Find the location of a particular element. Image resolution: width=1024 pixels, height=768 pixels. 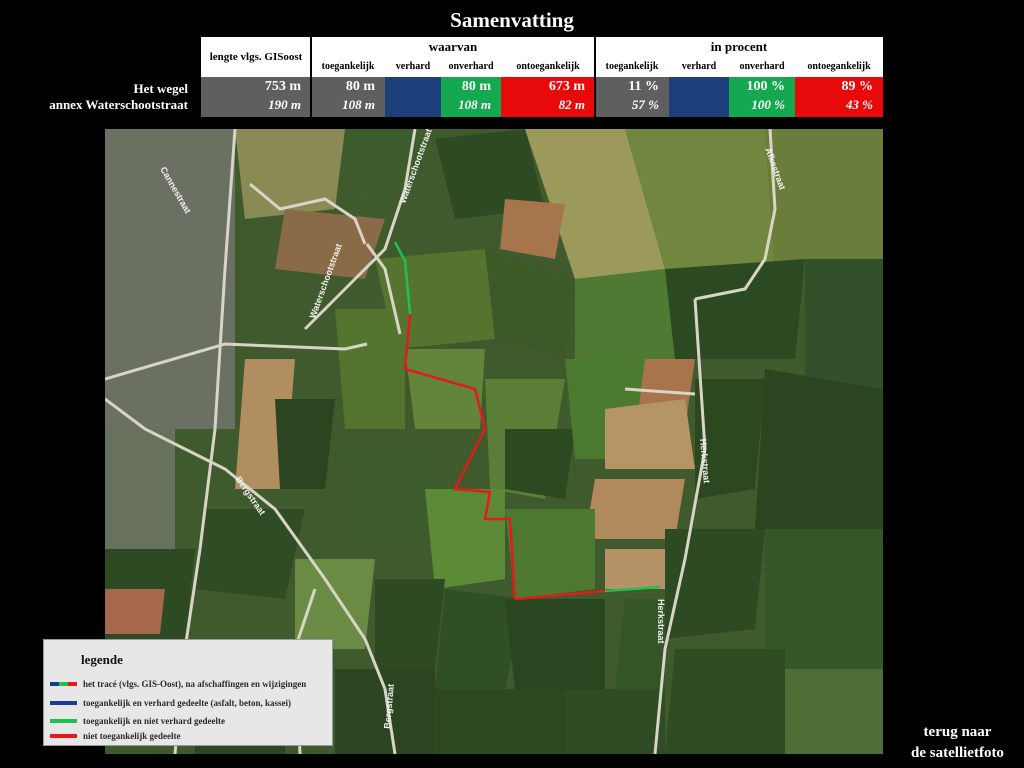

procent-header: in procent is located at coordinates (739, 47).